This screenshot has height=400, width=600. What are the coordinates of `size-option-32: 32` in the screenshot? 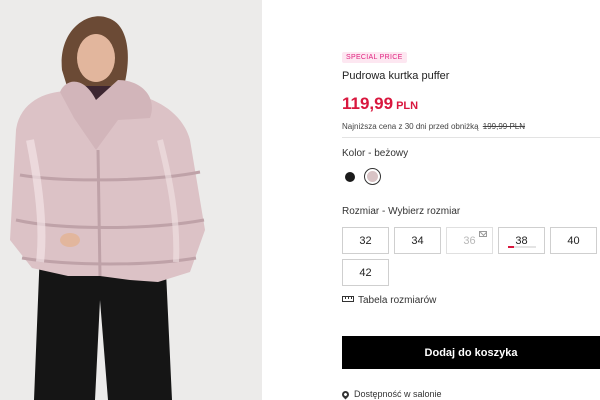 It's located at (365, 240).